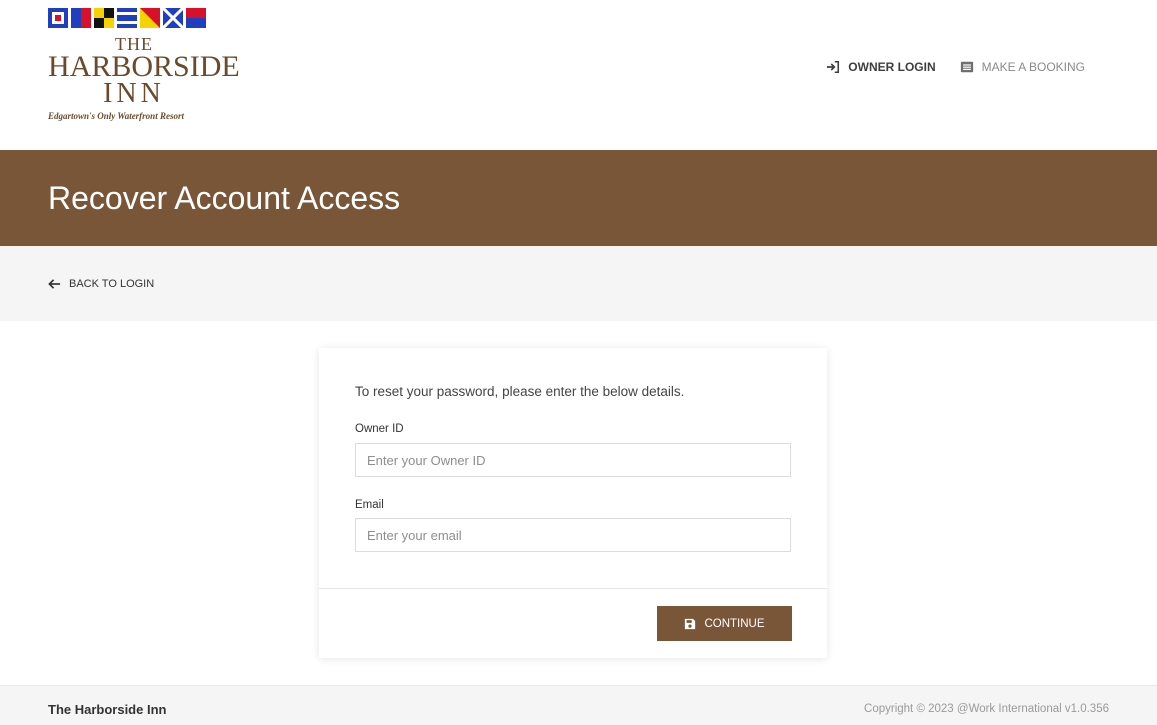 The width and height of the screenshot is (1157, 725). What do you see at coordinates (892, 67) in the screenshot?
I see `owner-login-label: OWNER LOGIN` at bounding box center [892, 67].